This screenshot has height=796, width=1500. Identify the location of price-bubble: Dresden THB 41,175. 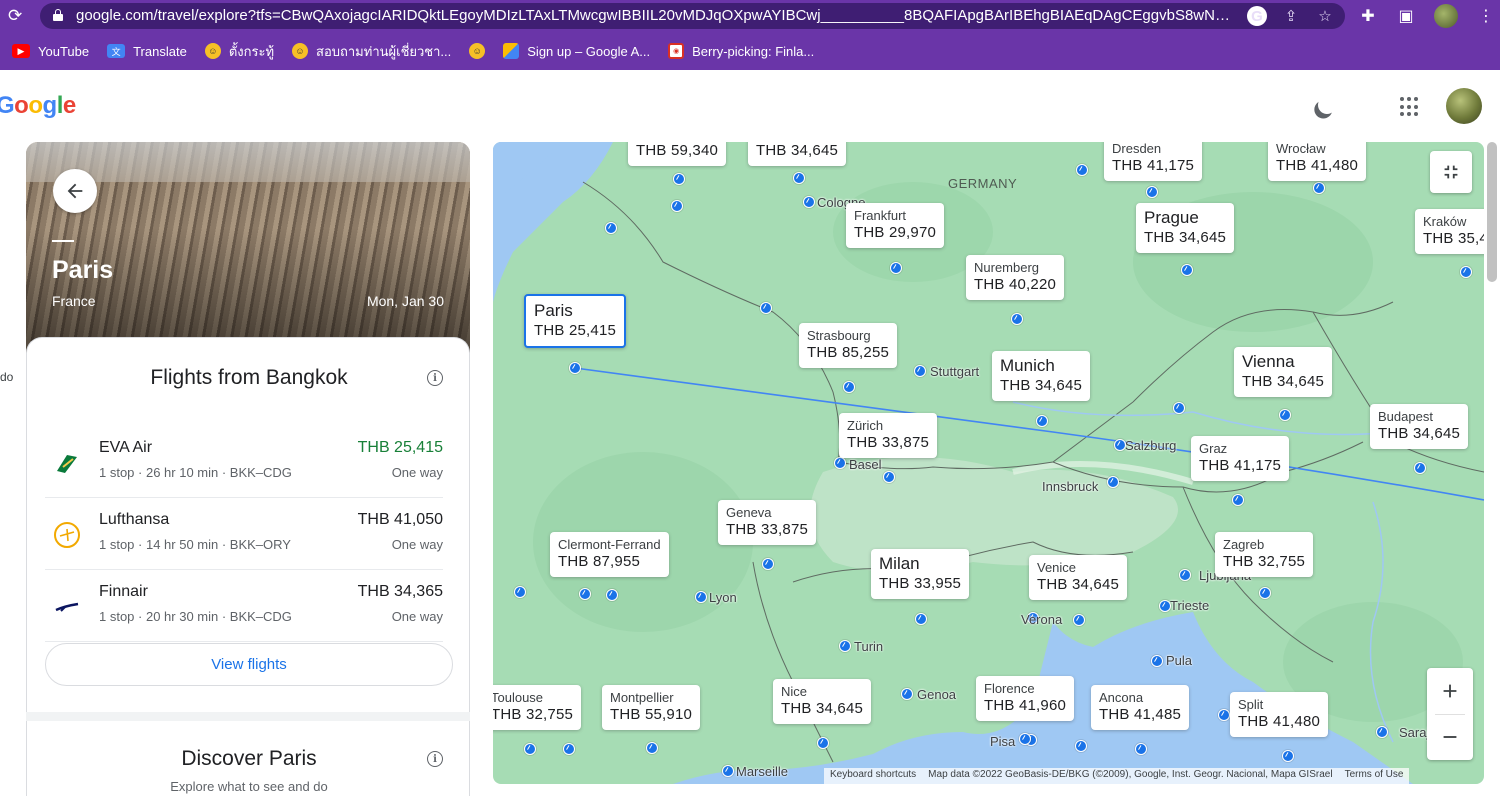
(1153, 161).